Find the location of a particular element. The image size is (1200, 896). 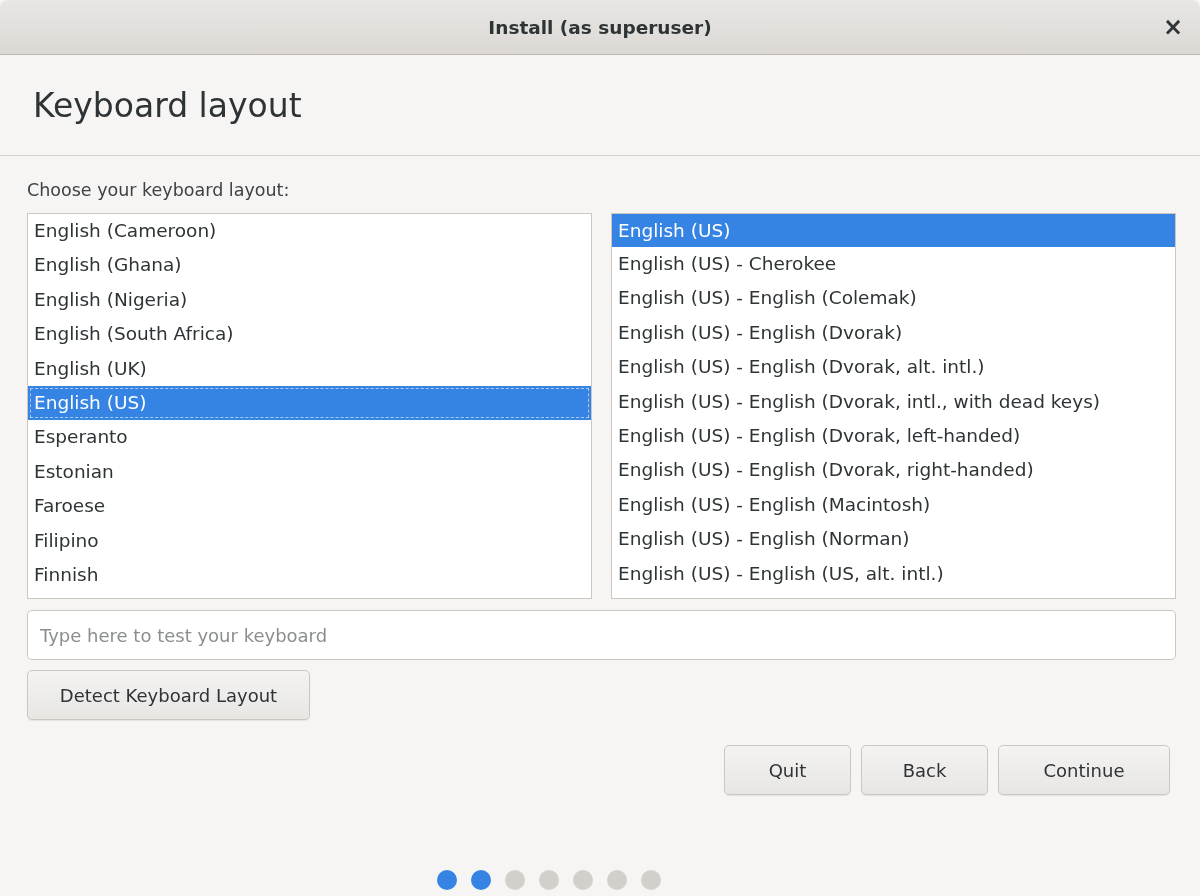

layout-list-item: Filipino is located at coordinates (309, 540).